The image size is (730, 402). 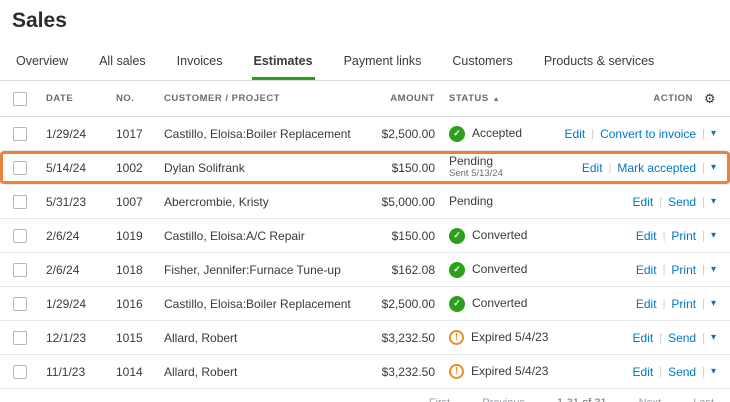 What do you see at coordinates (496, 99) in the screenshot?
I see `sort-ascending-icon: ▲` at bounding box center [496, 99].